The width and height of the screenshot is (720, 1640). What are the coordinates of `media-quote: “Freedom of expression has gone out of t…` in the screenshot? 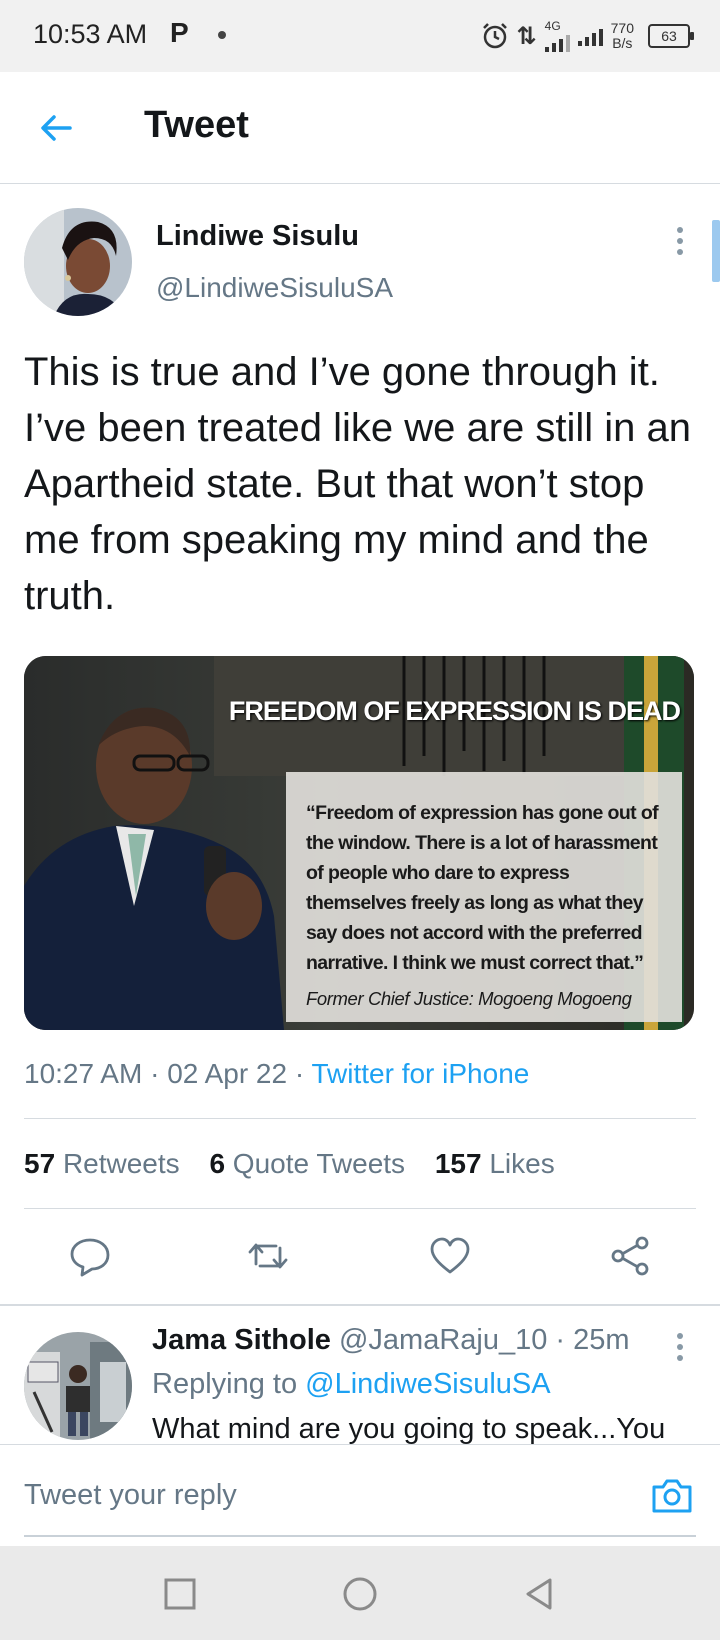 It's located at (482, 888).